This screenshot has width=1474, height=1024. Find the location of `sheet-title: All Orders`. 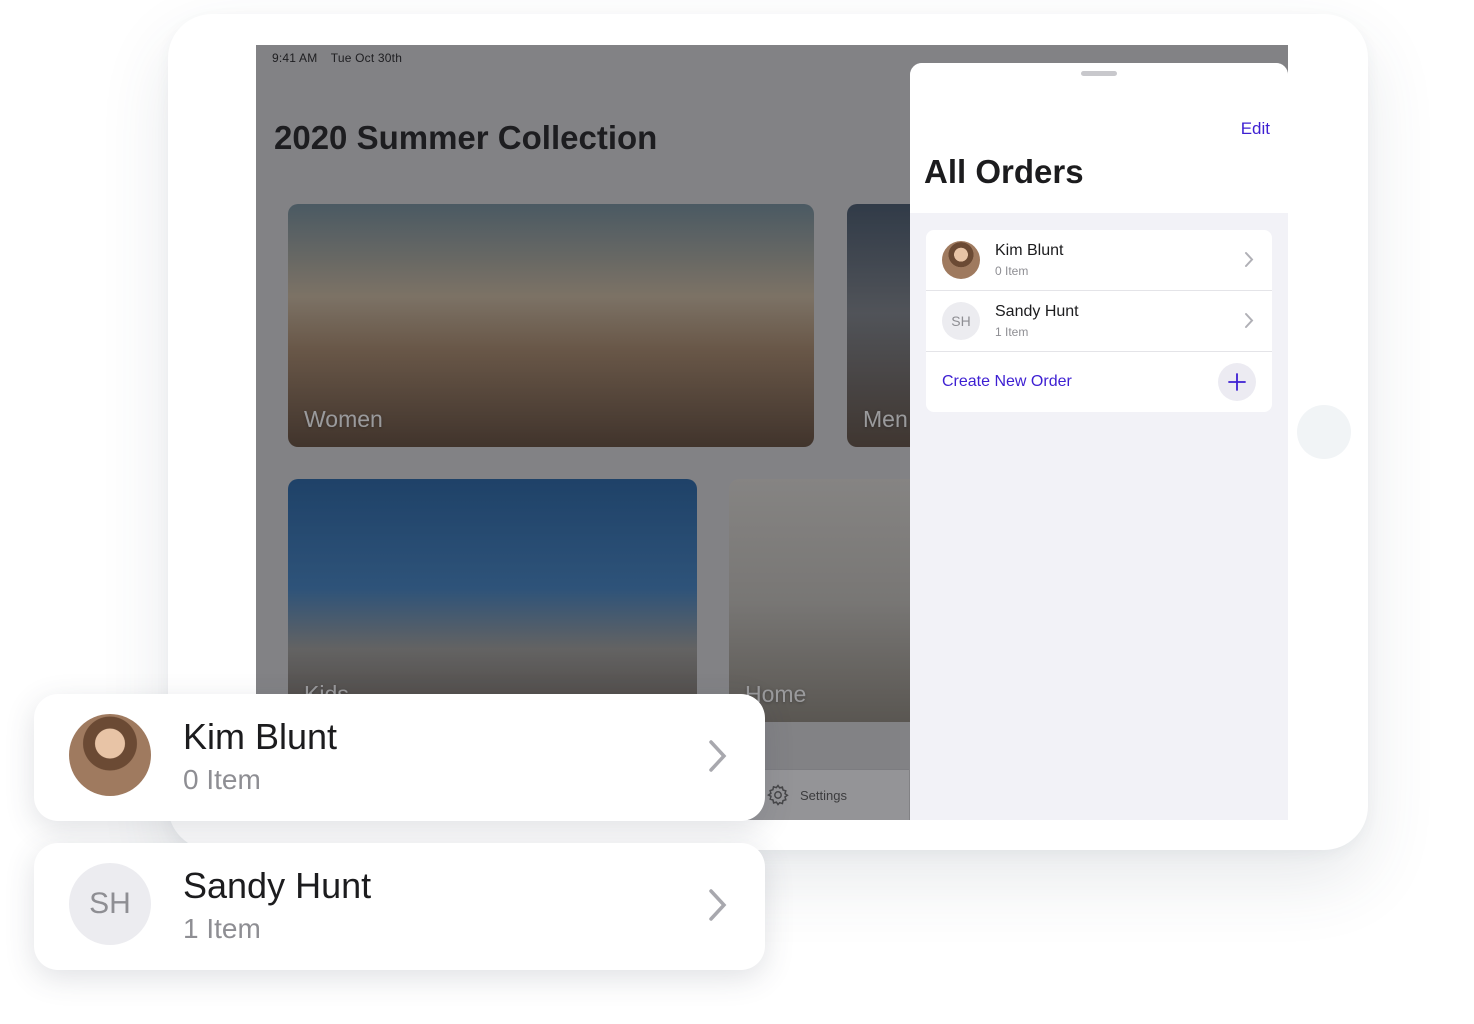

sheet-title: All Orders is located at coordinates (1004, 171).